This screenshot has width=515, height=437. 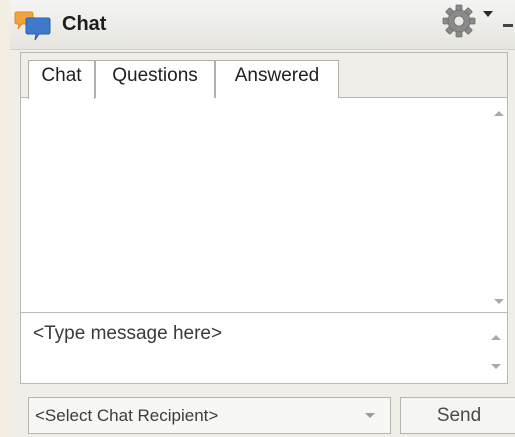 I want to click on minimize-icon, so click(x=508, y=25).